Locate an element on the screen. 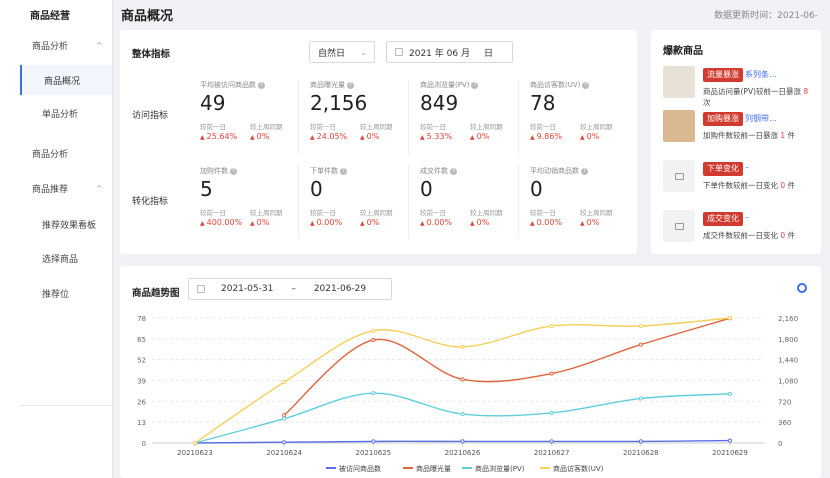 The image size is (830, 478). overview-title: 整体指标 is located at coordinates (151, 54).